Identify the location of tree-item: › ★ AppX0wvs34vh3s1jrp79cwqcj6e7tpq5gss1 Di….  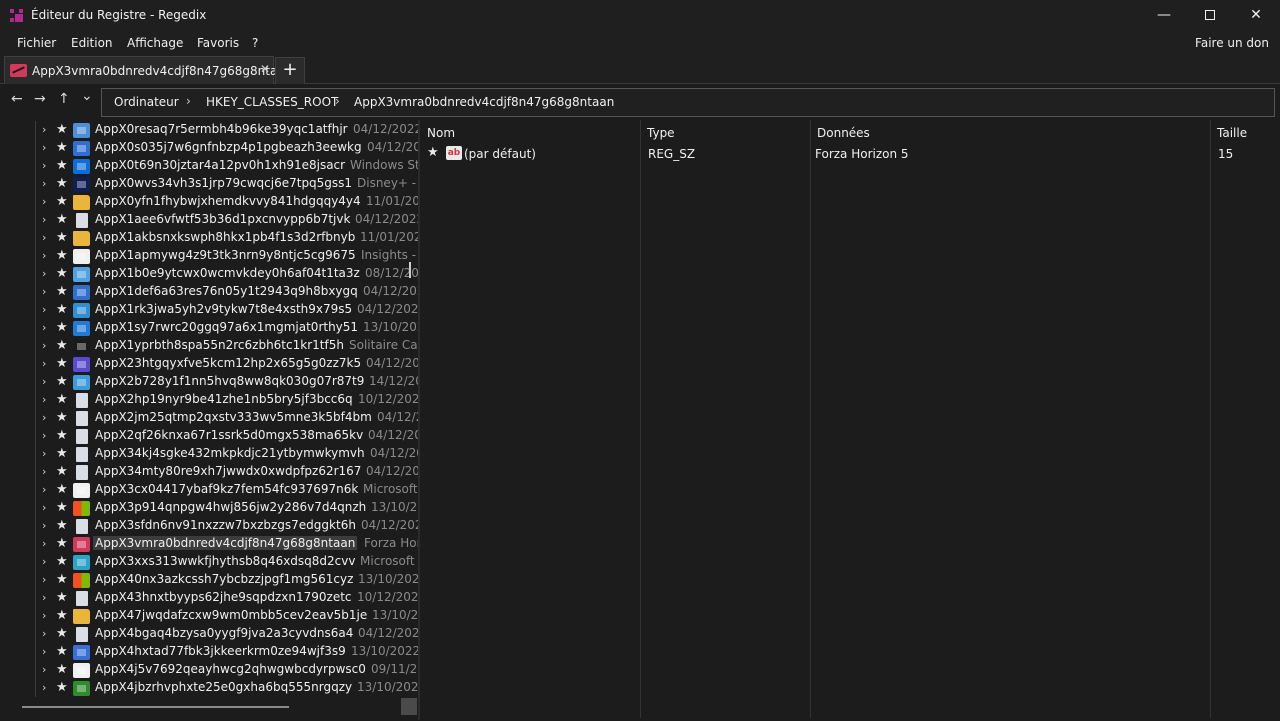
(209, 184).